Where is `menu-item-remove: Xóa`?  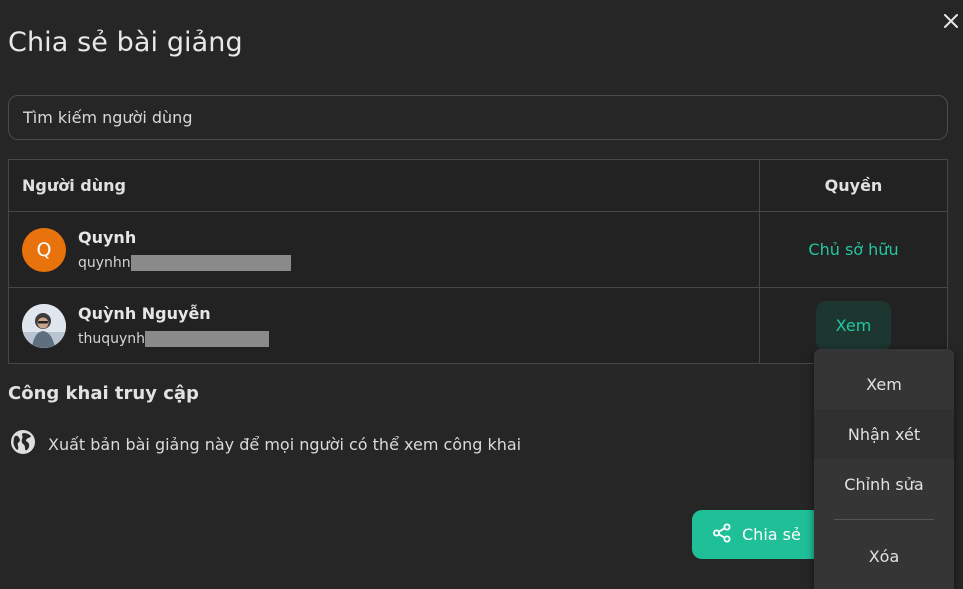 menu-item-remove: Xóa is located at coordinates (884, 556).